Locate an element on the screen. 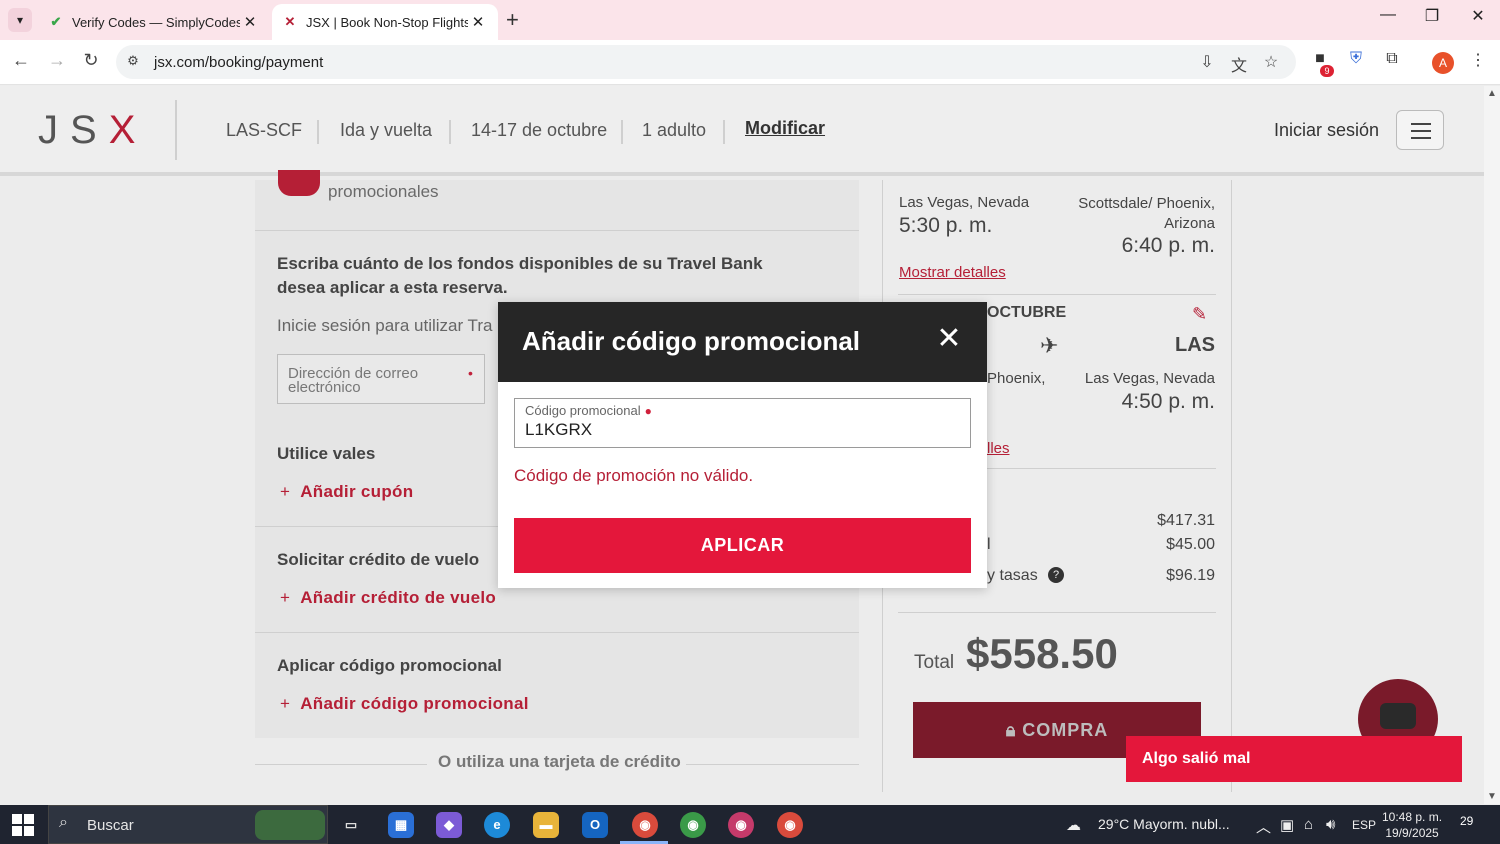 The image size is (1500, 844). volume-icon: 🔊︎ is located at coordinates (1330, 824).